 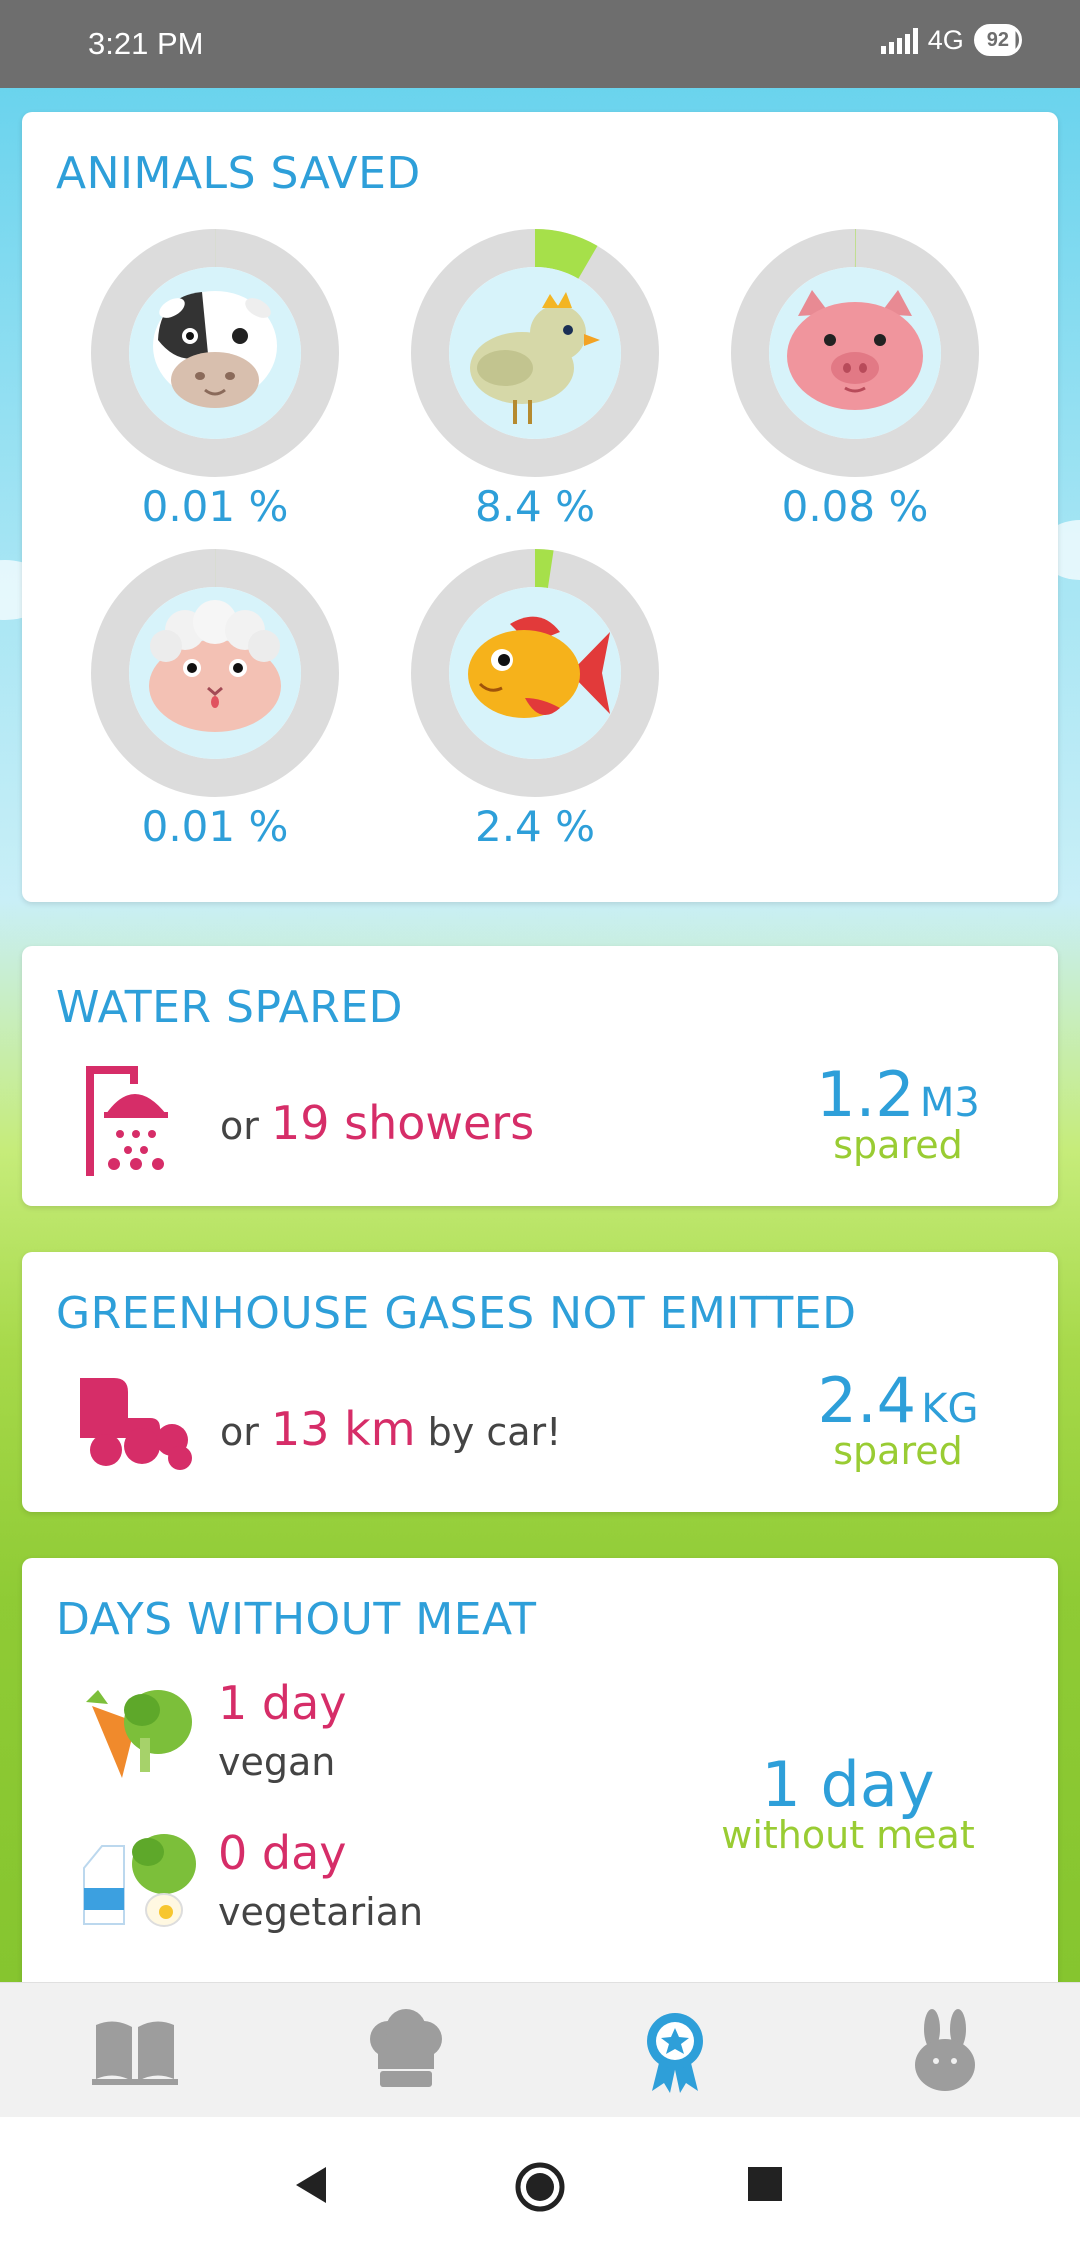 I want to click on vegan-count: 1 day, so click(x=282, y=1703).